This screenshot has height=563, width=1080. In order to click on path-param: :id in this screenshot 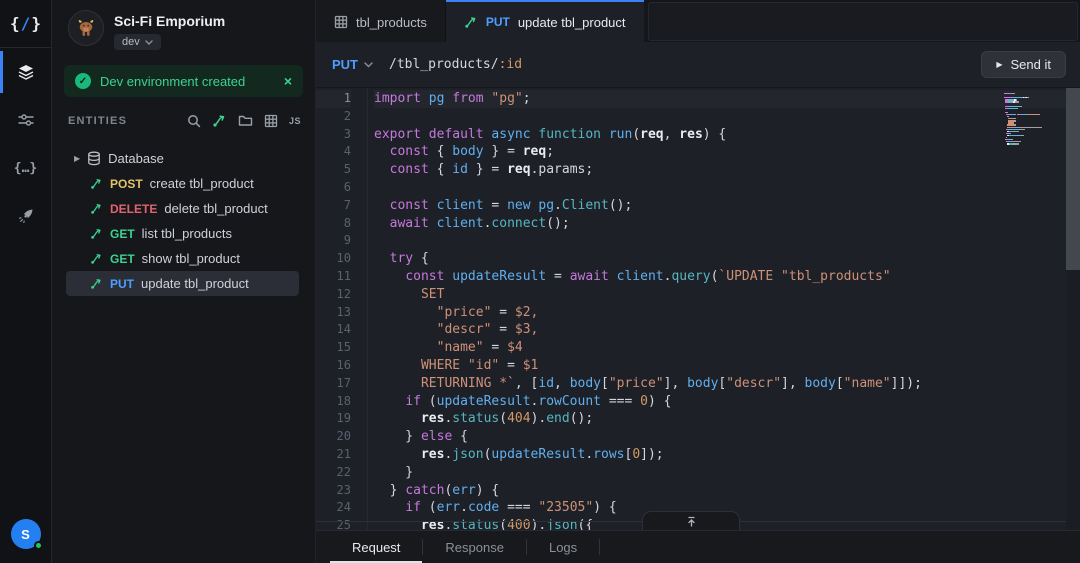, I will do `click(510, 64)`.